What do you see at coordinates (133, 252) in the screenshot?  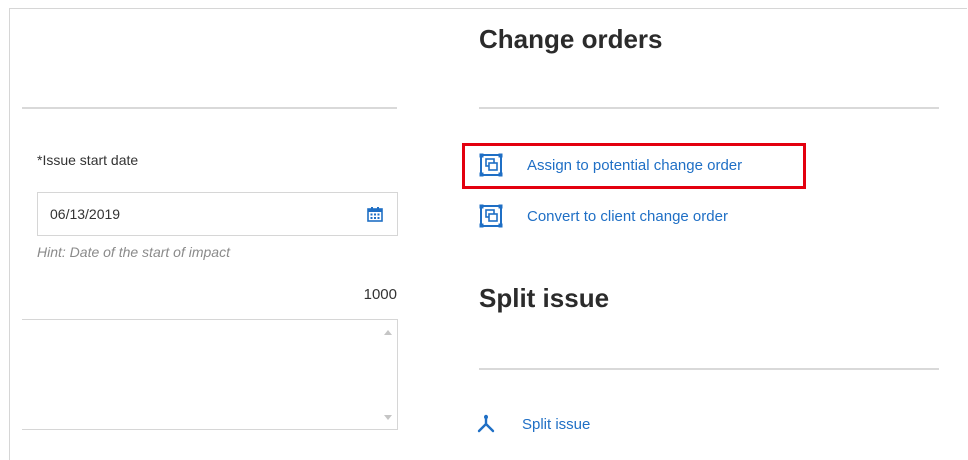 I see `issue-start-date-hint: Hint: Date of the start of impact` at bounding box center [133, 252].